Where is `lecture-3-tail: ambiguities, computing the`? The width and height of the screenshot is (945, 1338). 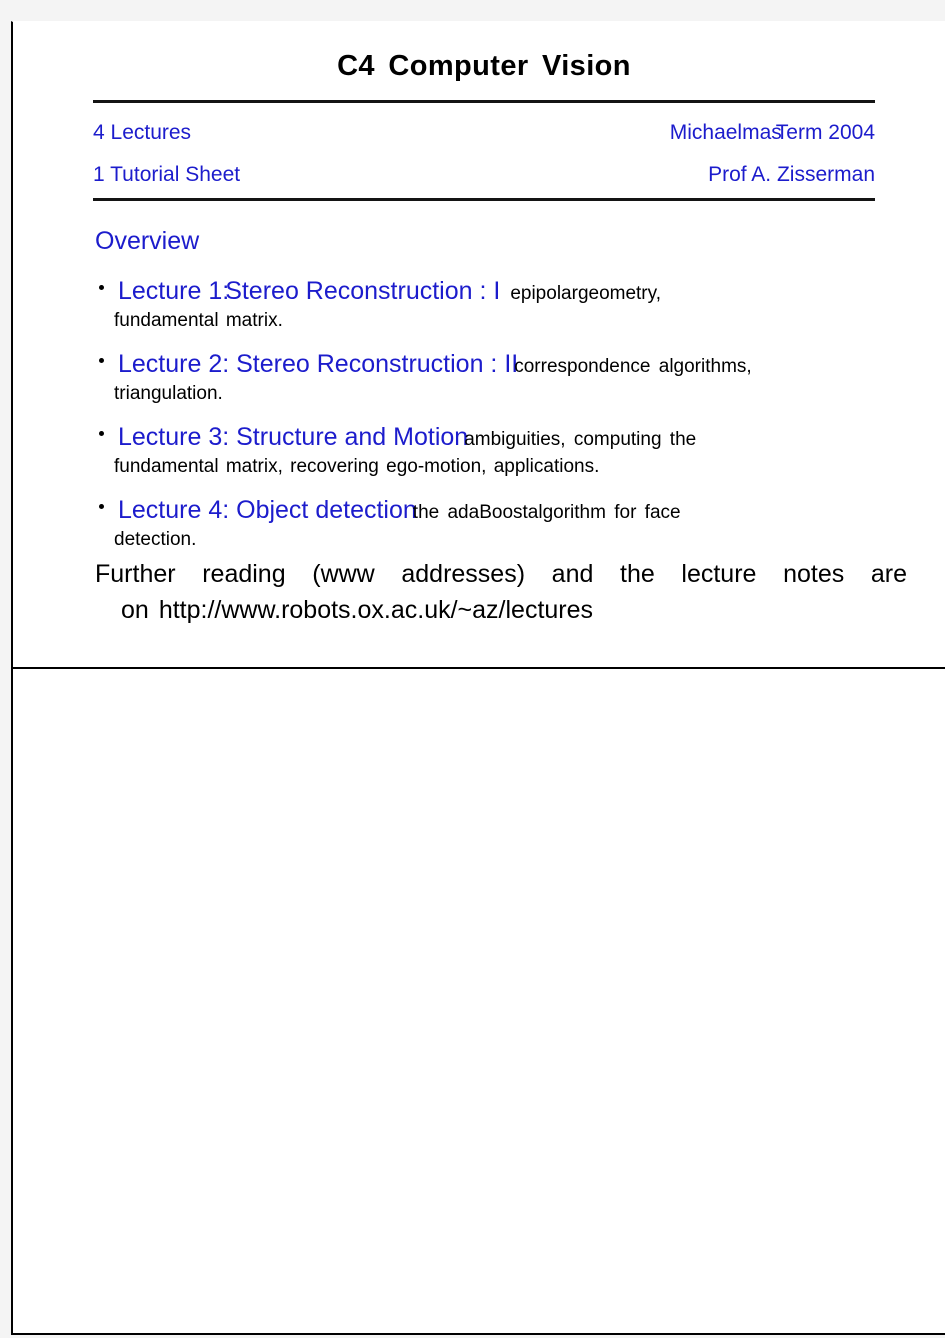 lecture-3-tail: ambiguities, computing the is located at coordinates (580, 439).